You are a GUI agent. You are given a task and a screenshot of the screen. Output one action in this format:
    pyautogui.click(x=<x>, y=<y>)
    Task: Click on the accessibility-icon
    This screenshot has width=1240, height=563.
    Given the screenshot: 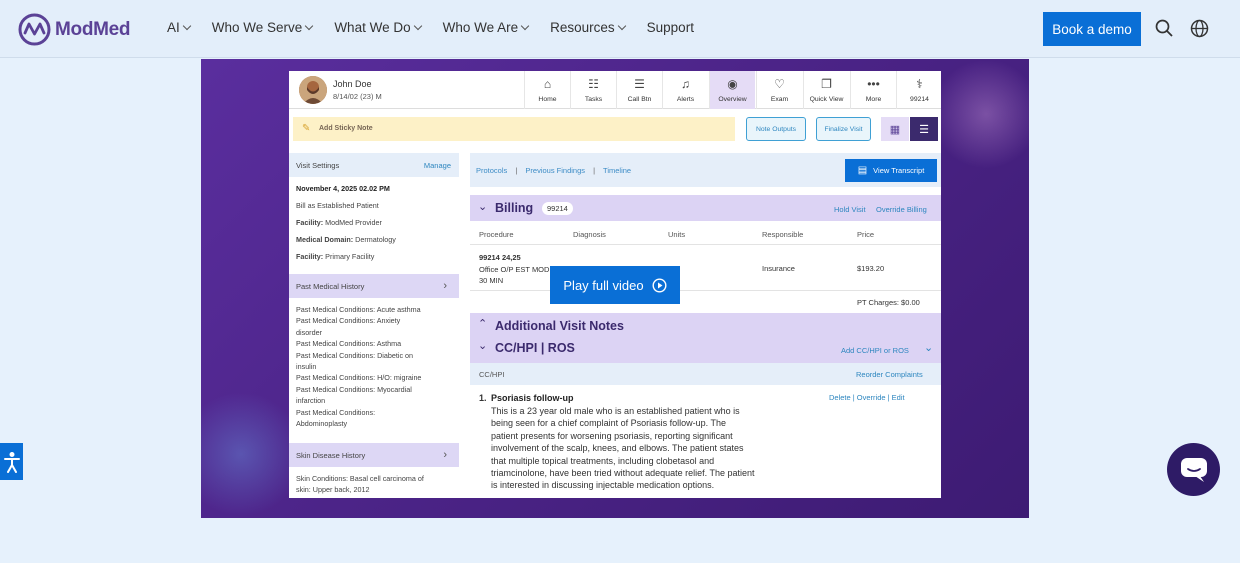 What is the action you would take?
    pyautogui.click(x=11, y=462)
    